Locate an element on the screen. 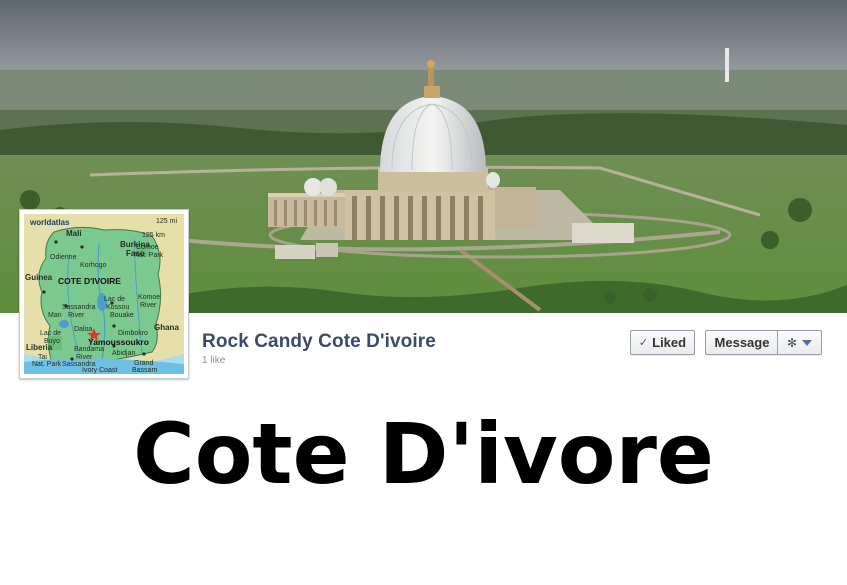  map-label-bouake: Bouake is located at coordinates (122, 315).